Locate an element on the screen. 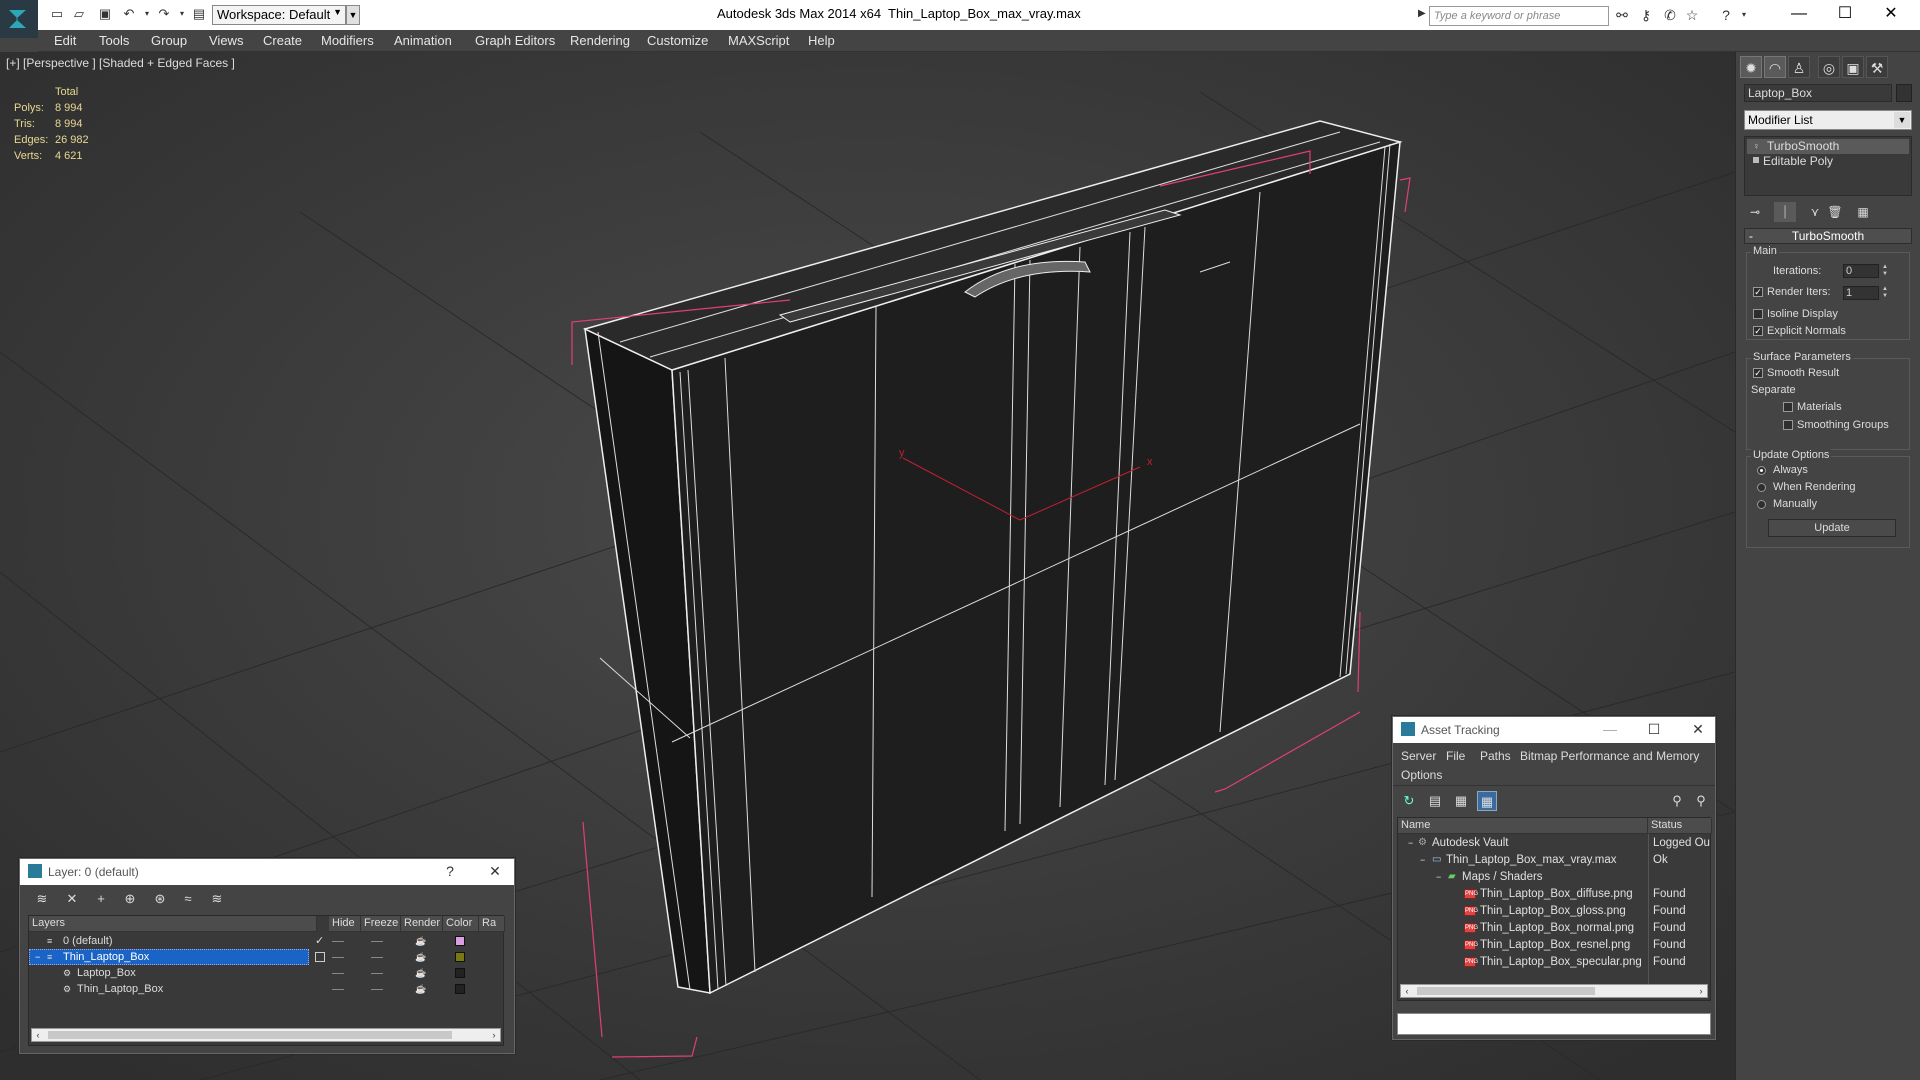 The width and height of the screenshot is (1920, 1080). menu-options: Options is located at coordinates (1421, 775).